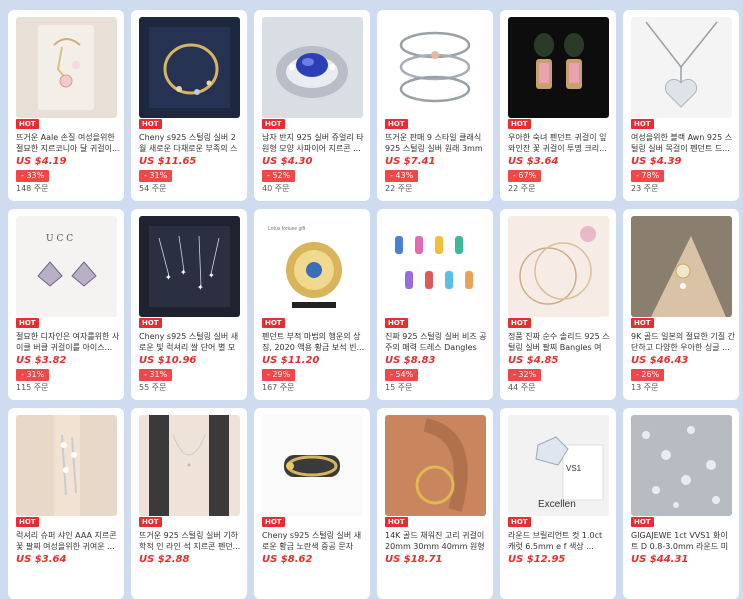 The height and width of the screenshot is (599, 743). Describe the element at coordinates (645, 188) in the screenshot. I see `order-count: 23 주문` at that location.